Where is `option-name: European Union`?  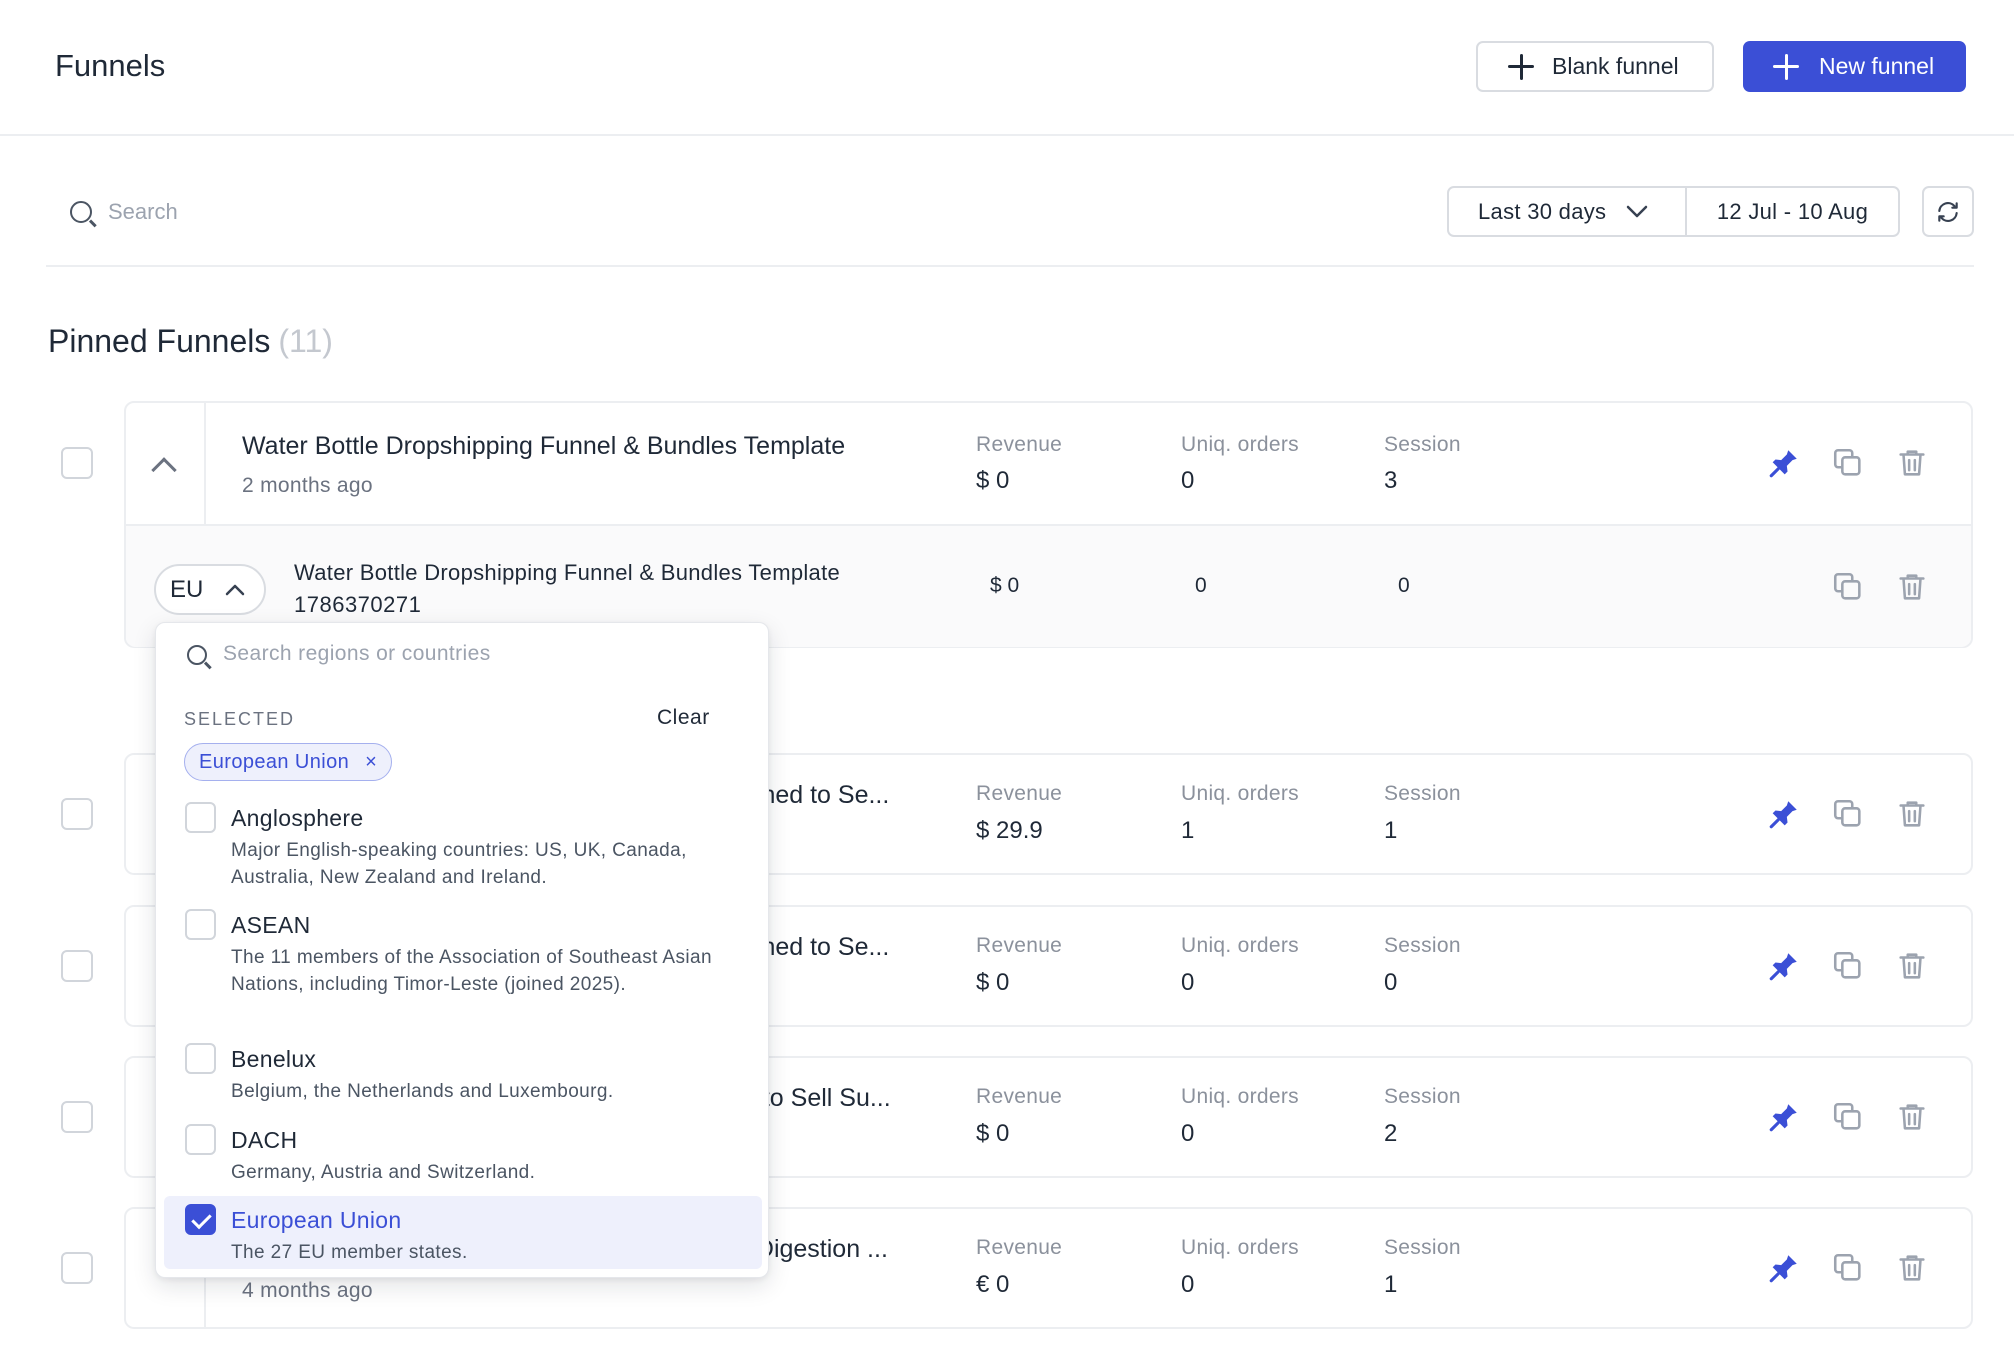 option-name: European Union is located at coordinates (316, 1220).